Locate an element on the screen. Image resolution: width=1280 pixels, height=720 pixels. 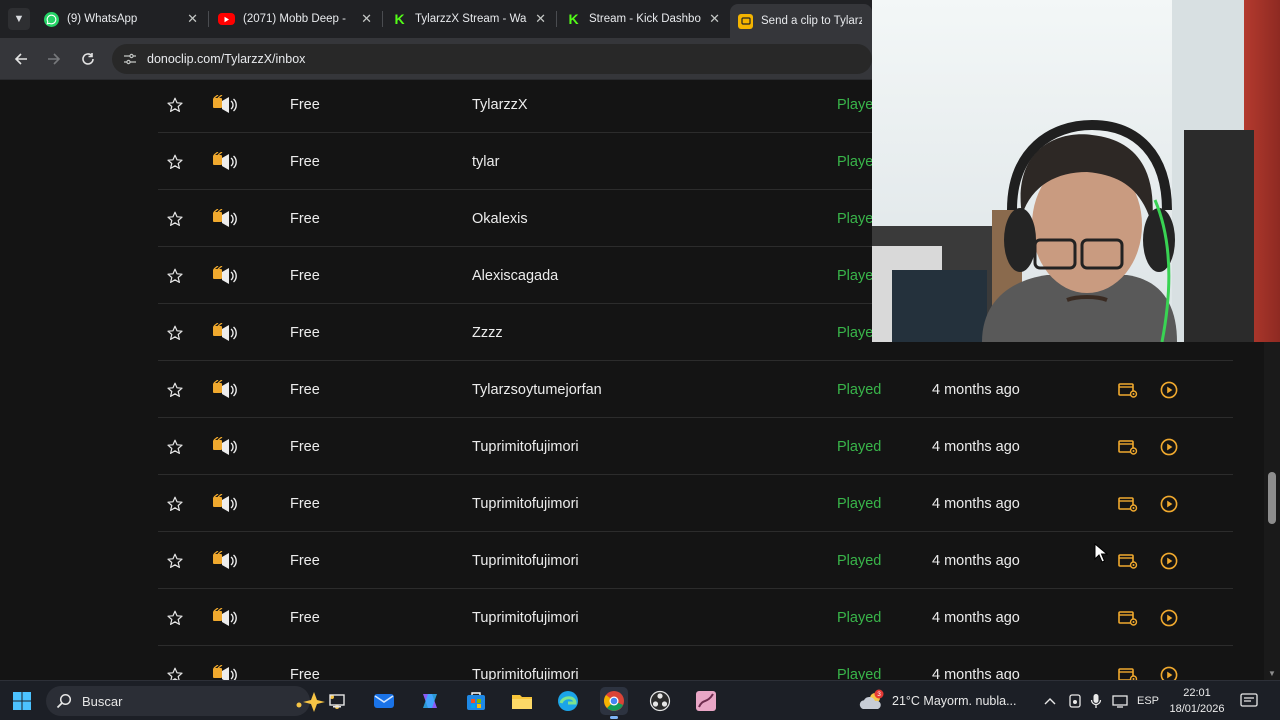
chrome-browser-icon is located at coordinates (614, 703).